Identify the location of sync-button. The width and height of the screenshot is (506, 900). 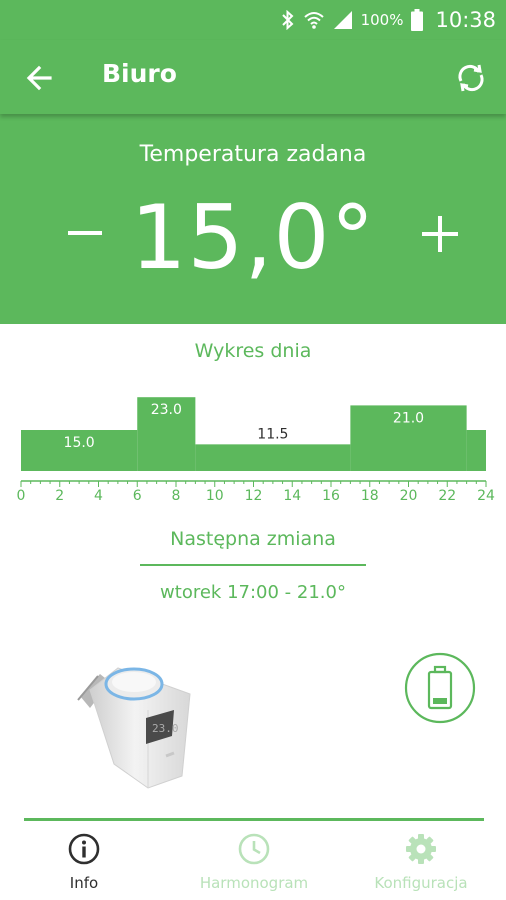
(471, 78).